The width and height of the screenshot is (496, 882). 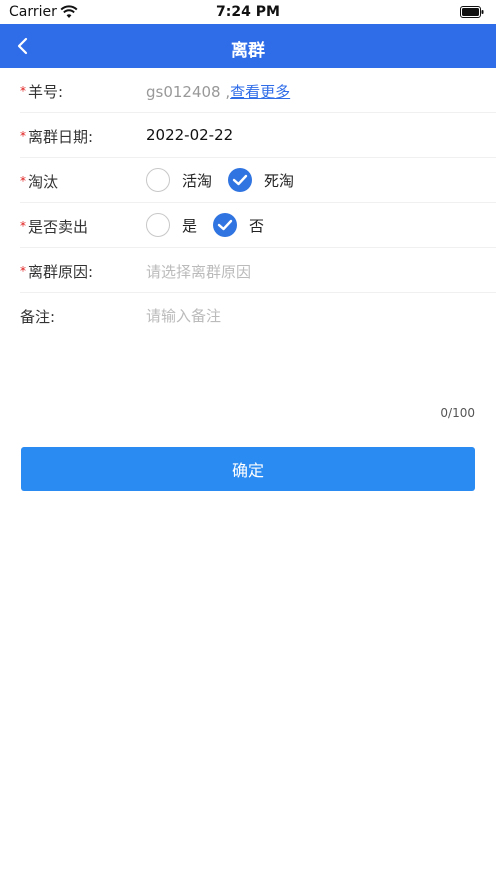 I want to click on radio-live-cull: 活淘, so click(x=179, y=180).